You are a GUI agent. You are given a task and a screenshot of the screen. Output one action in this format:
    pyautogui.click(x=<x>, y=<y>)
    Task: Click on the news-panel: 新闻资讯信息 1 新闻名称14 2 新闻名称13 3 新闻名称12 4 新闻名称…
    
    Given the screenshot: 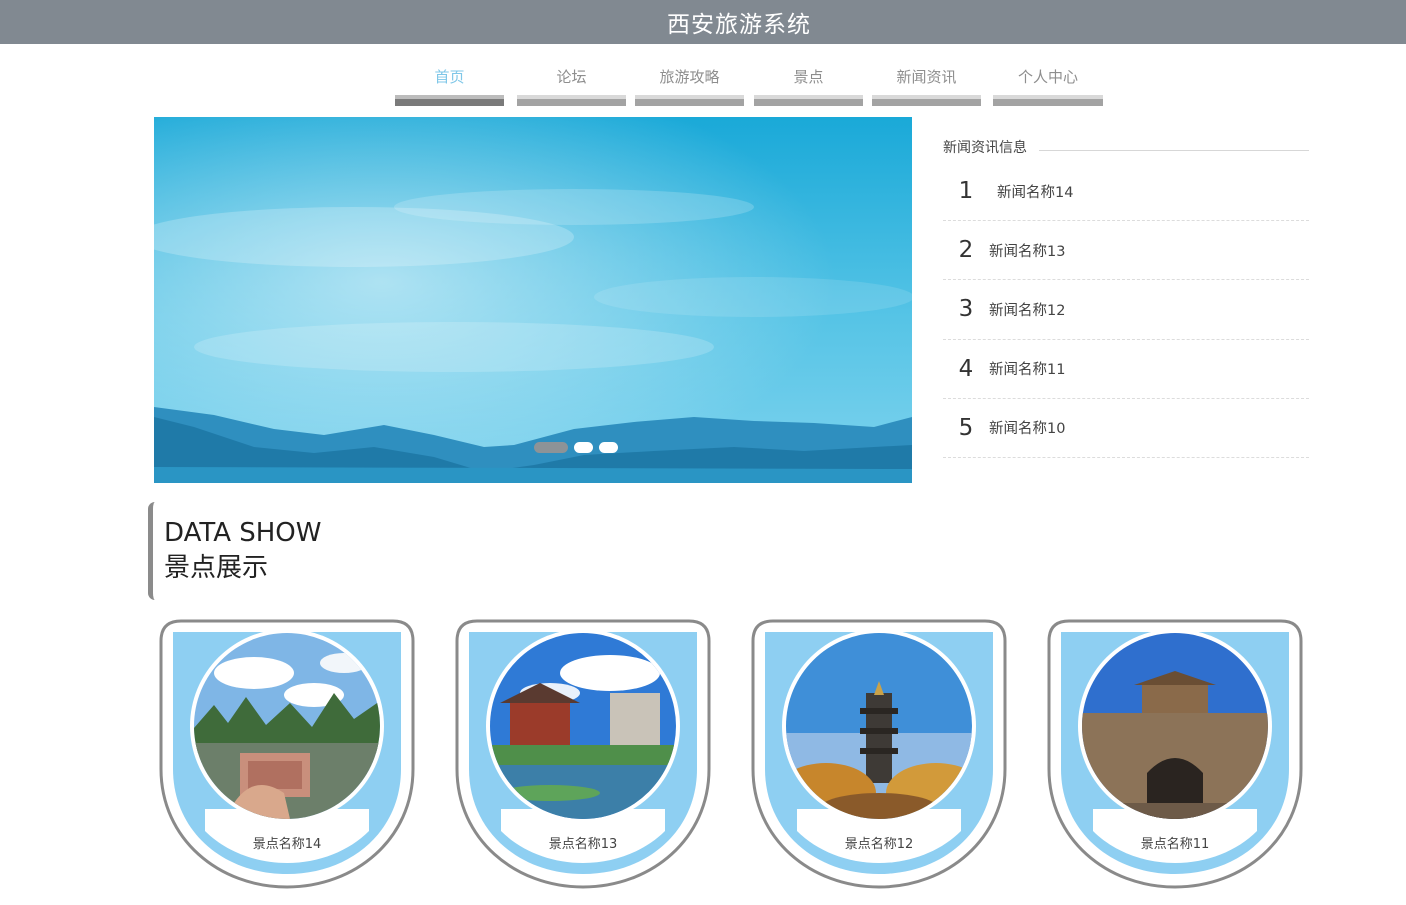 What is the action you would take?
    pyautogui.click(x=1126, y=297)
    